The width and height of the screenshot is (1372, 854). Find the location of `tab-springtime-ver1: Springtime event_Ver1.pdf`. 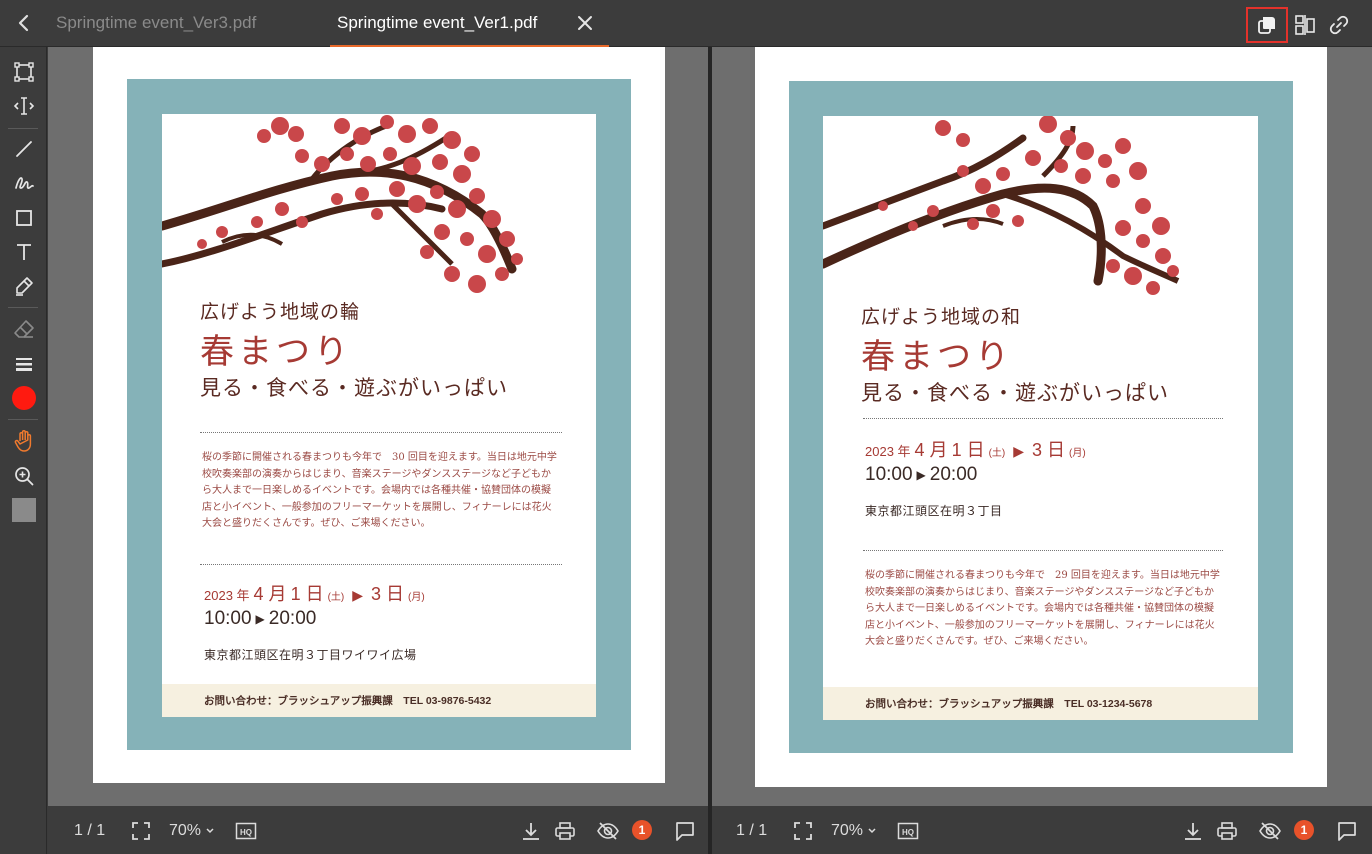

tab-springtime-ver1: Springtime event_Ver1.pdf is located at coordinates (469, 23).